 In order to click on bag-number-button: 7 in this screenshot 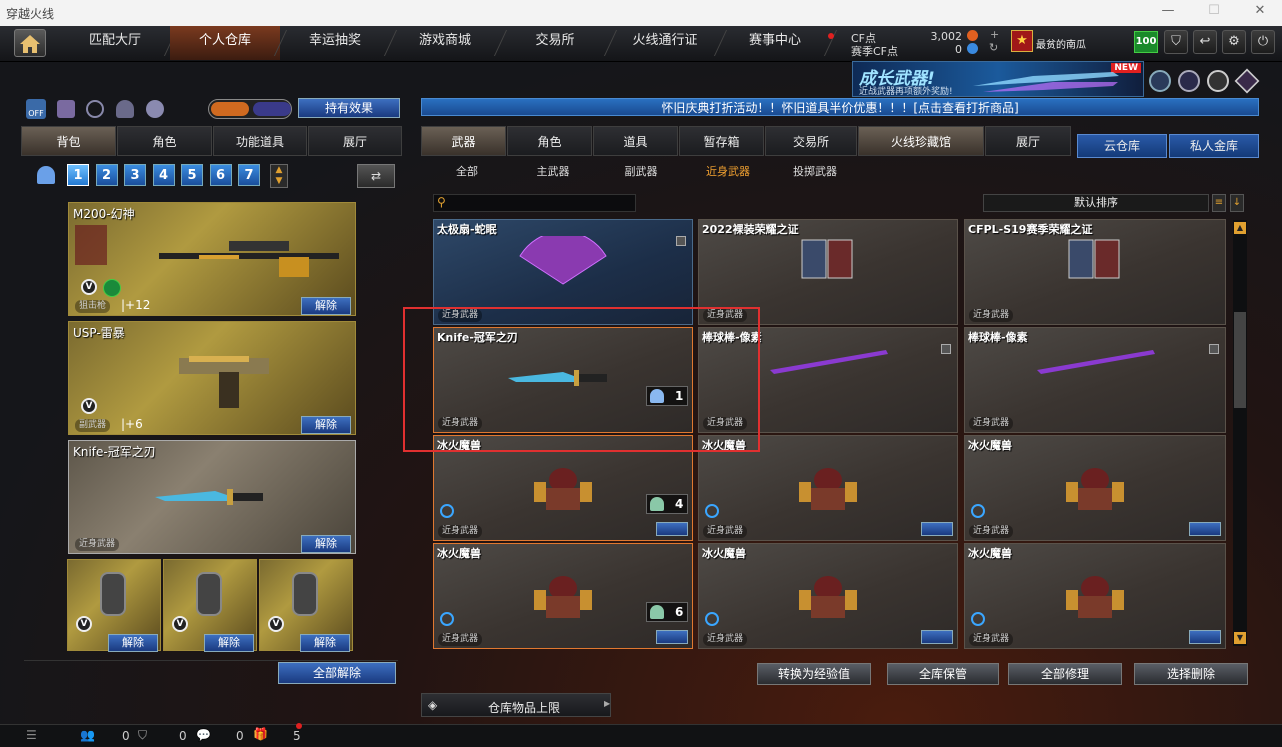, I will do `click(249, 175)`.